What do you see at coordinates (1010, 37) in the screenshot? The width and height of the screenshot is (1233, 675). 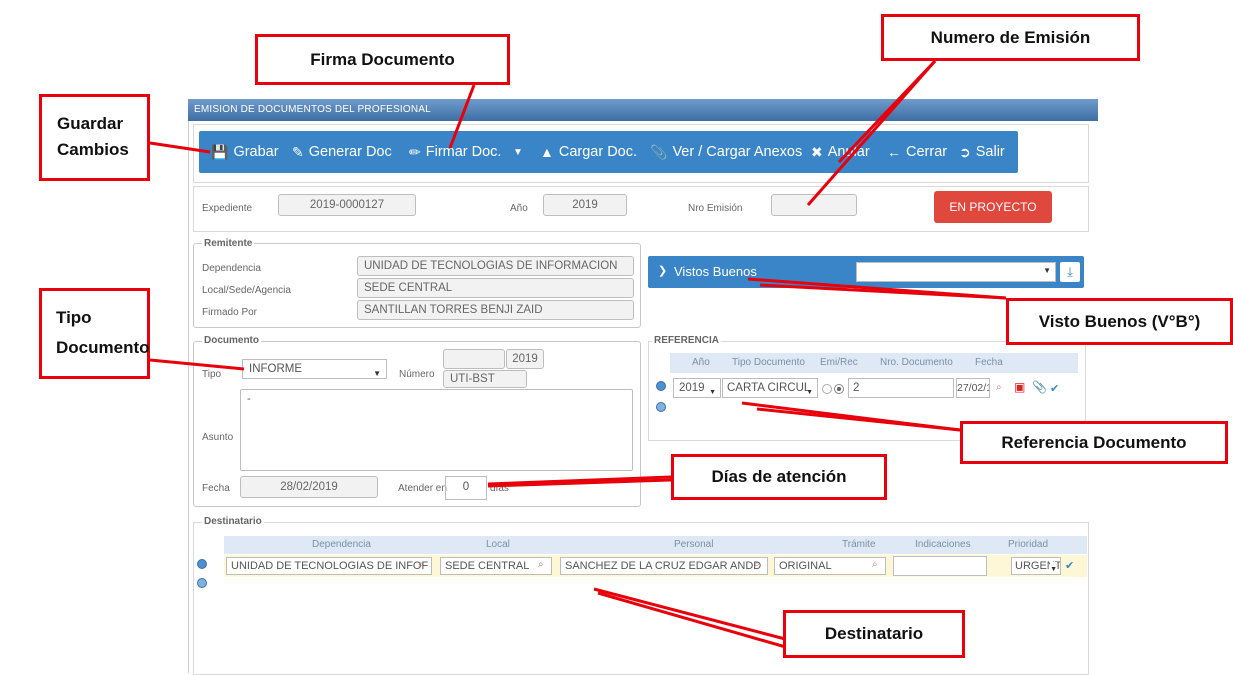 I see `callout-numero: Numero de Emisión` at bounding box center [1010, 37].